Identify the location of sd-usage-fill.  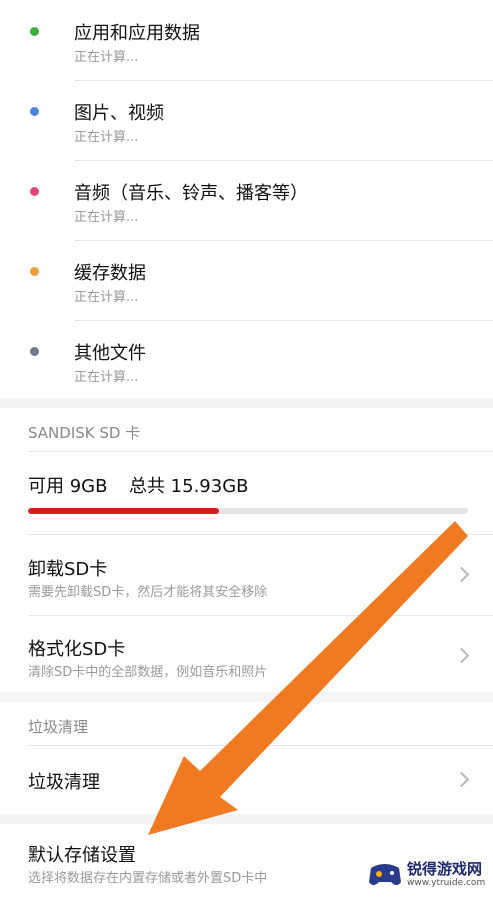
(124, 511).